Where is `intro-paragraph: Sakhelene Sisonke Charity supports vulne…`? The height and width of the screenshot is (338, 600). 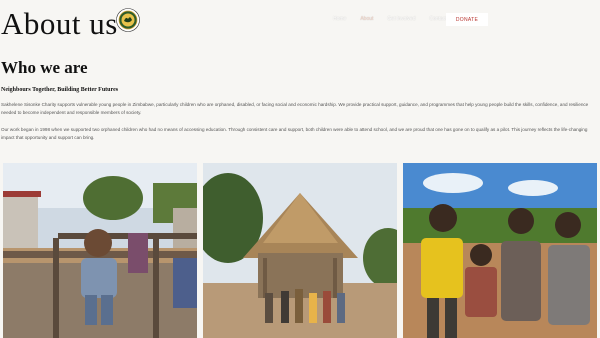
intro-paragraph: Sakhelene Sisonke Charity supports vulne… is located at coordinates (295, 108).